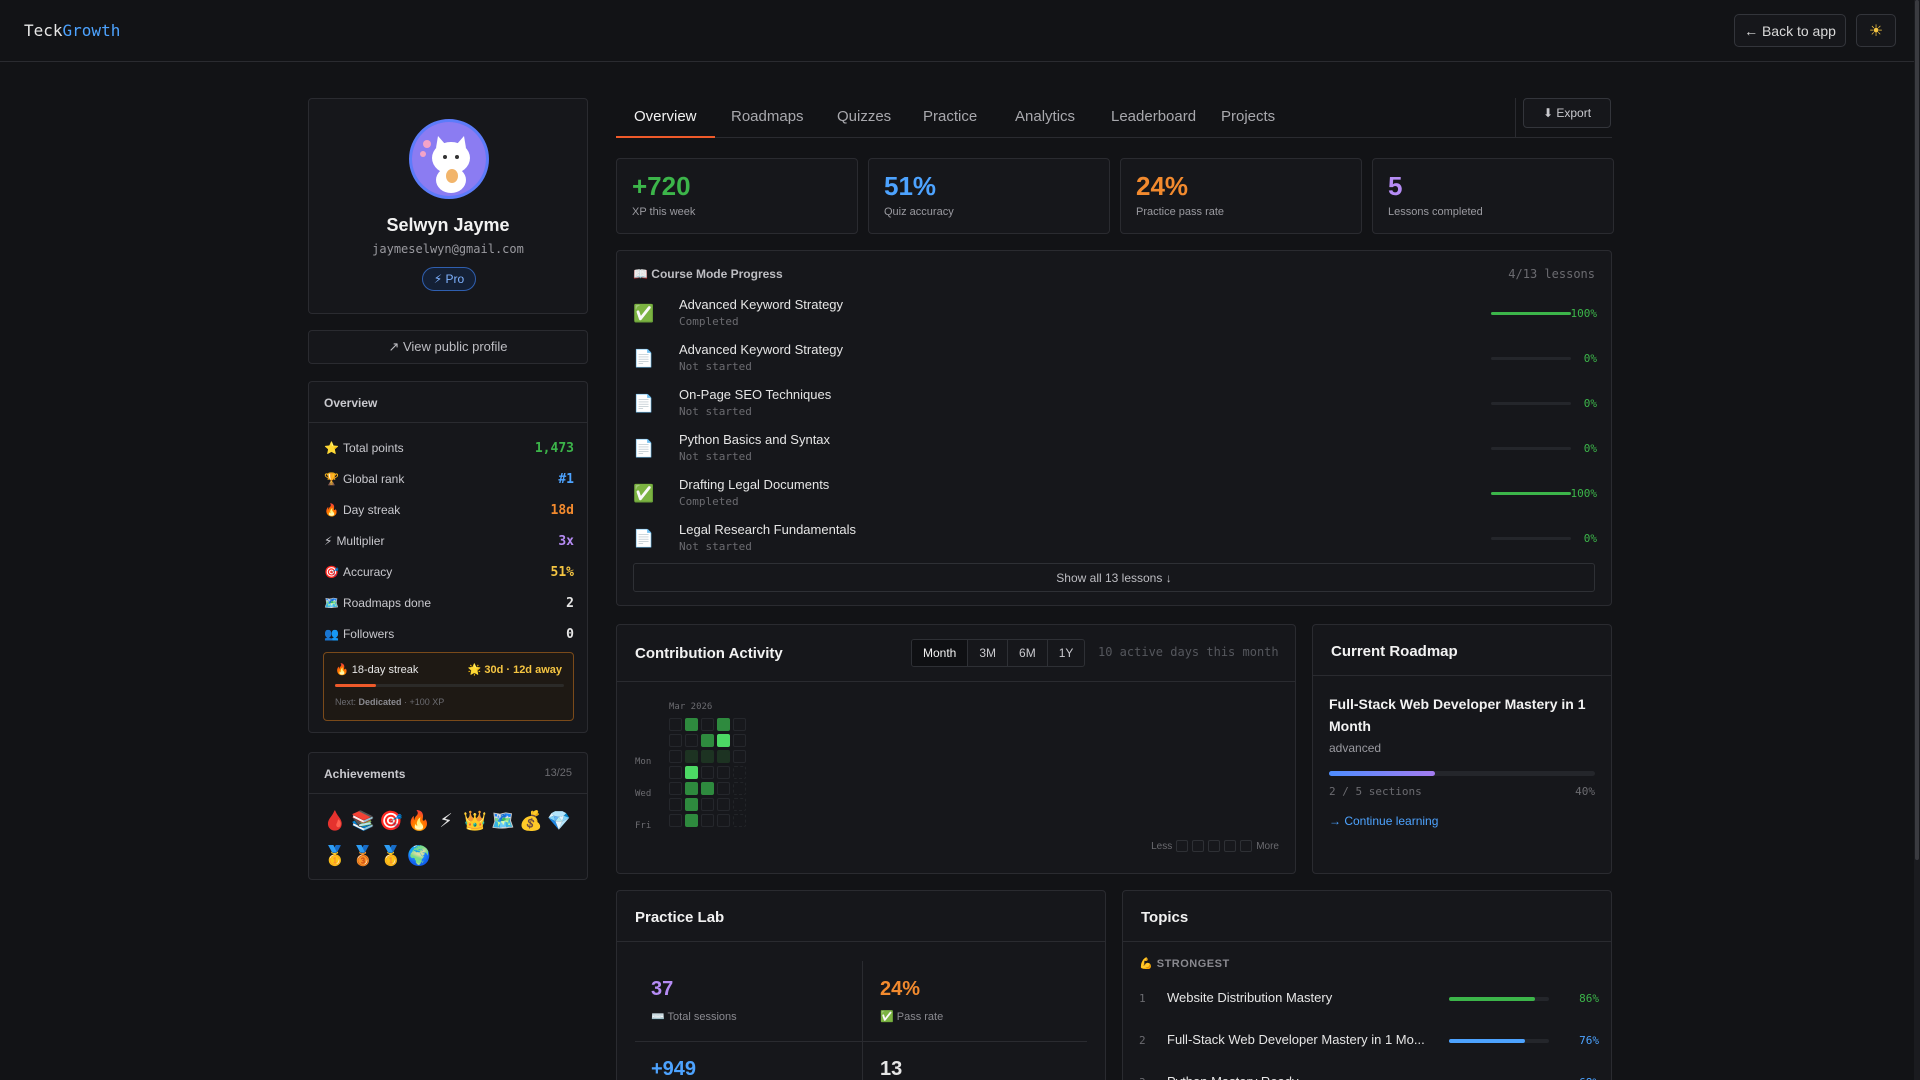 Image resolution: width=1920 pixels, height=1080 pixels. I want to click on achievement-badge-icon: 🥉, so click(363, 857).